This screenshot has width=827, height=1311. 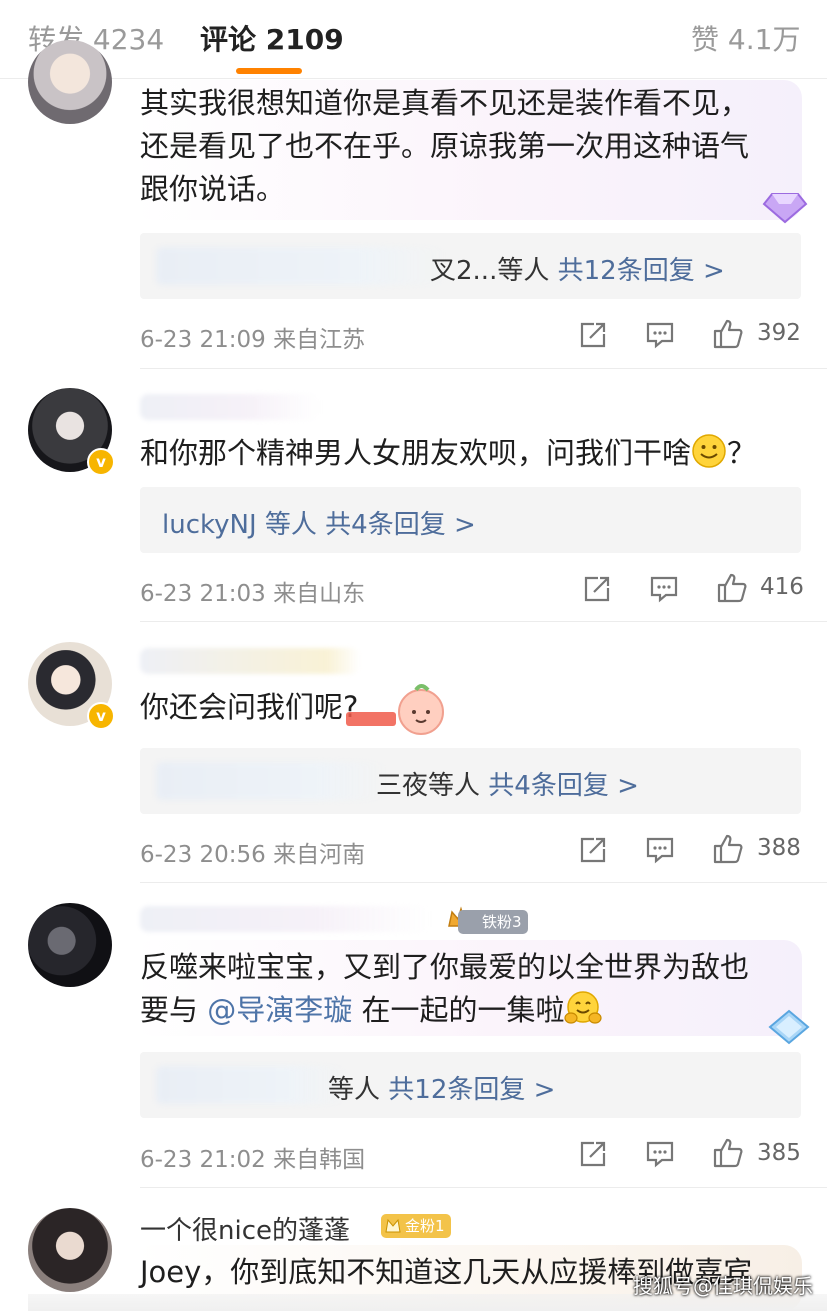 I want to click on like-count: 388, so click(x=779, y=848).